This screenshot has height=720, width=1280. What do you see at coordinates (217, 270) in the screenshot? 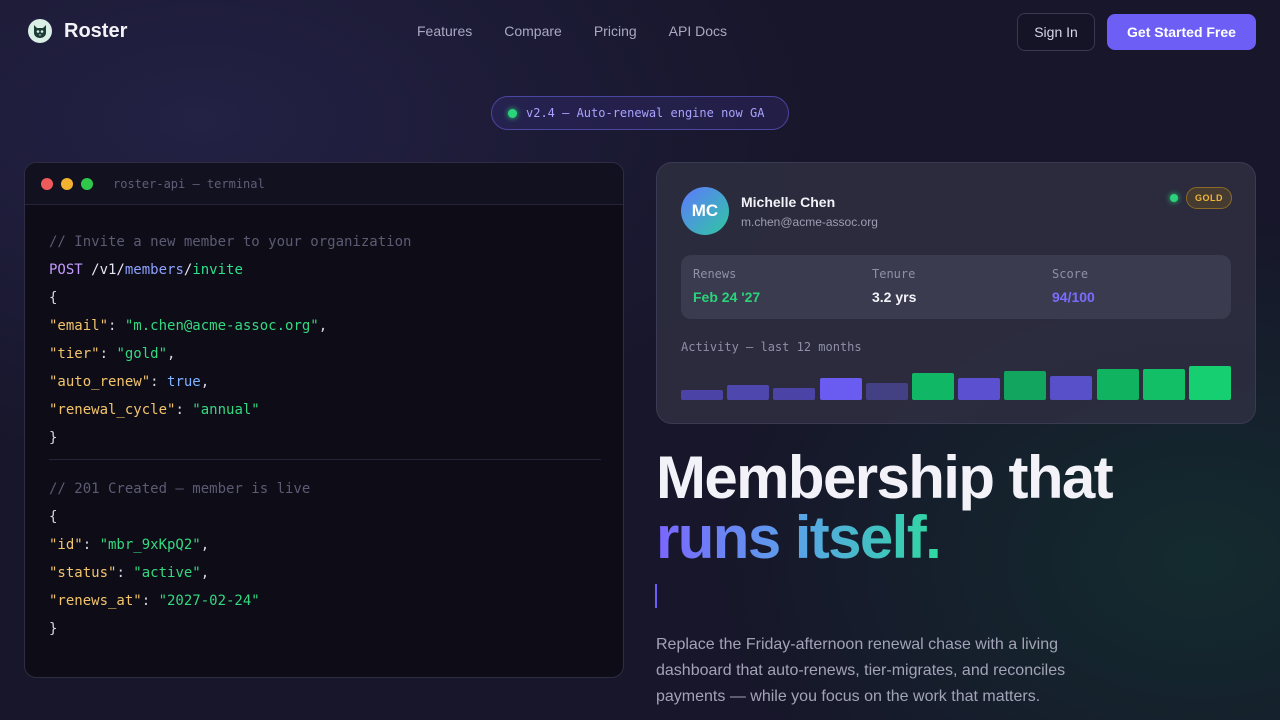
I see `path-action: invite` at bounding box center [217, 270].